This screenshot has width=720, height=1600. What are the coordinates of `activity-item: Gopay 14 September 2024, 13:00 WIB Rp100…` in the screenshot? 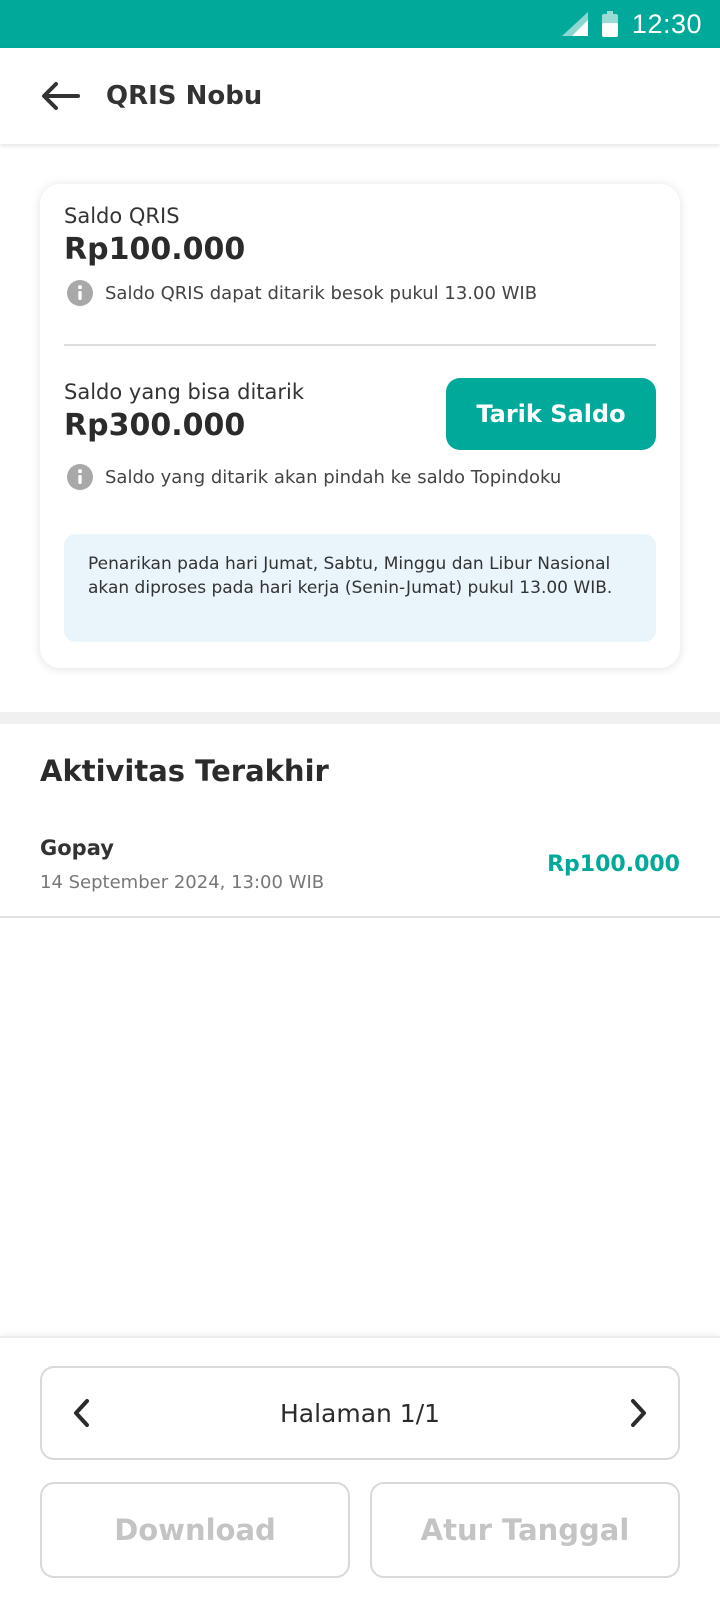 It's located at (360, 874).